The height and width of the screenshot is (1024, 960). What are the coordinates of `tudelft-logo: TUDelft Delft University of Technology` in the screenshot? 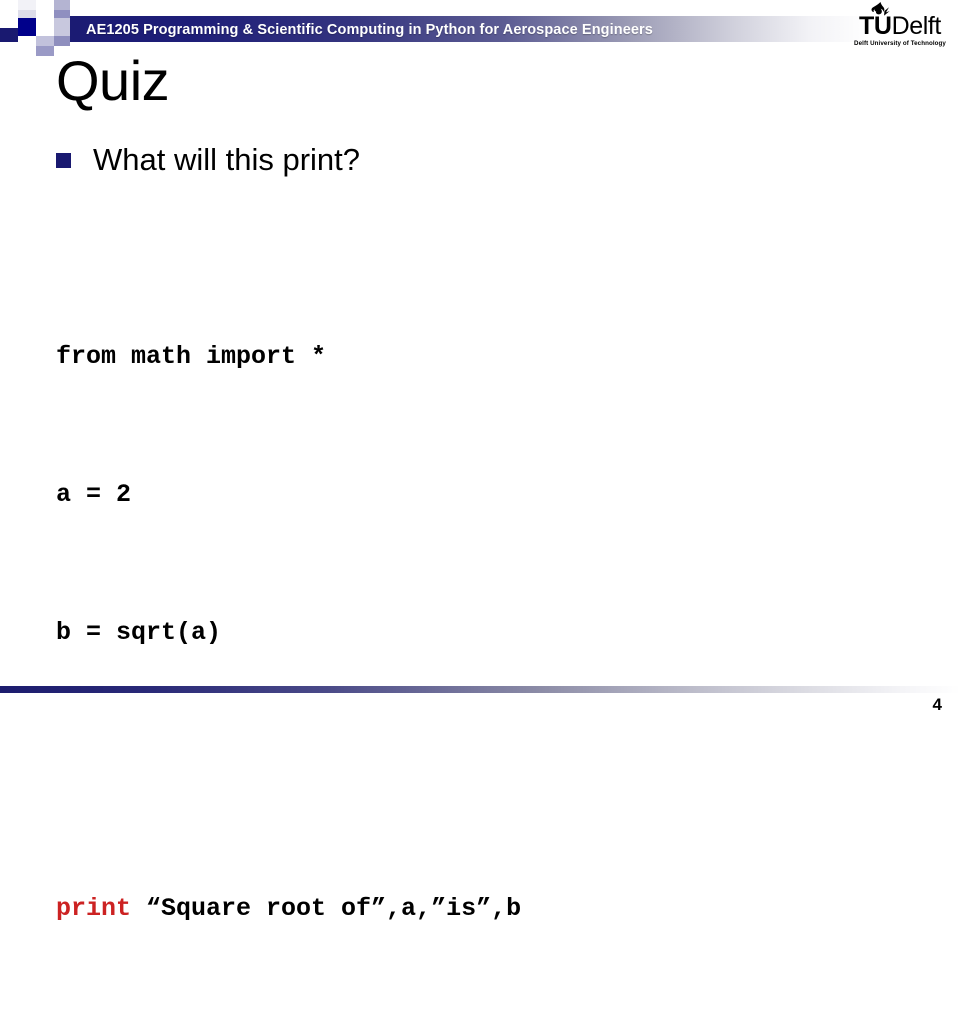 It's located at (900, 25).